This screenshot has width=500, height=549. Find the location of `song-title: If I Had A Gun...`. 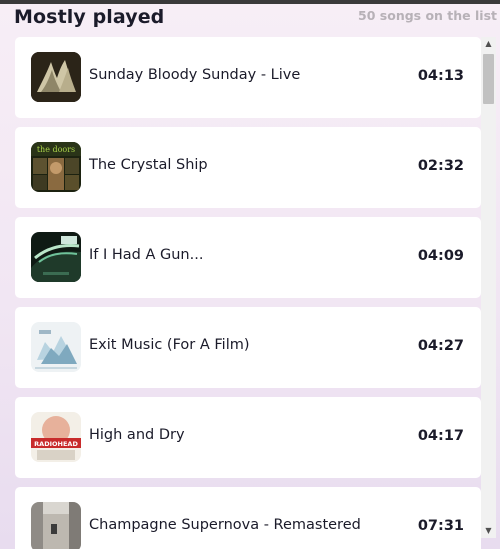

song-title: If I Had A Gun... is located at coordinates (146, 255).